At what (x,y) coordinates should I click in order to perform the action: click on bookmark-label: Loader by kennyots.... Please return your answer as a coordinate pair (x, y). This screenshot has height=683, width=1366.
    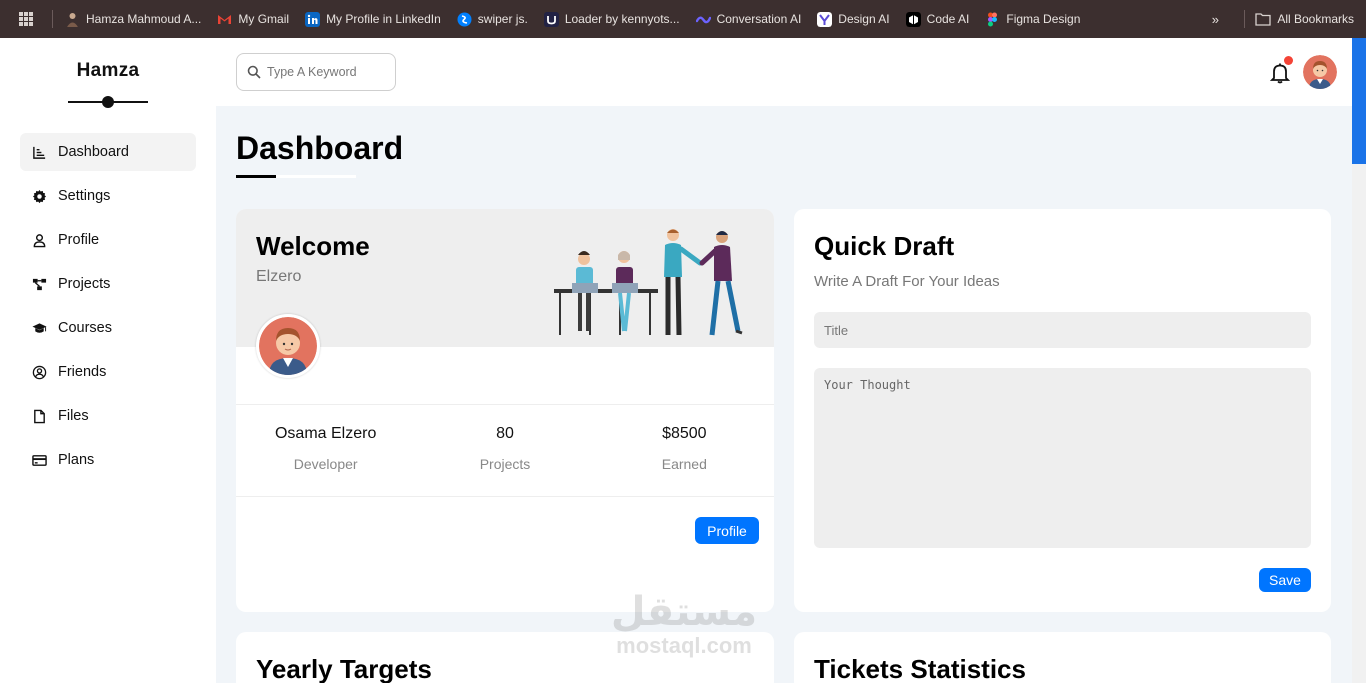
    Looking at the image, I should click on (622, 19).